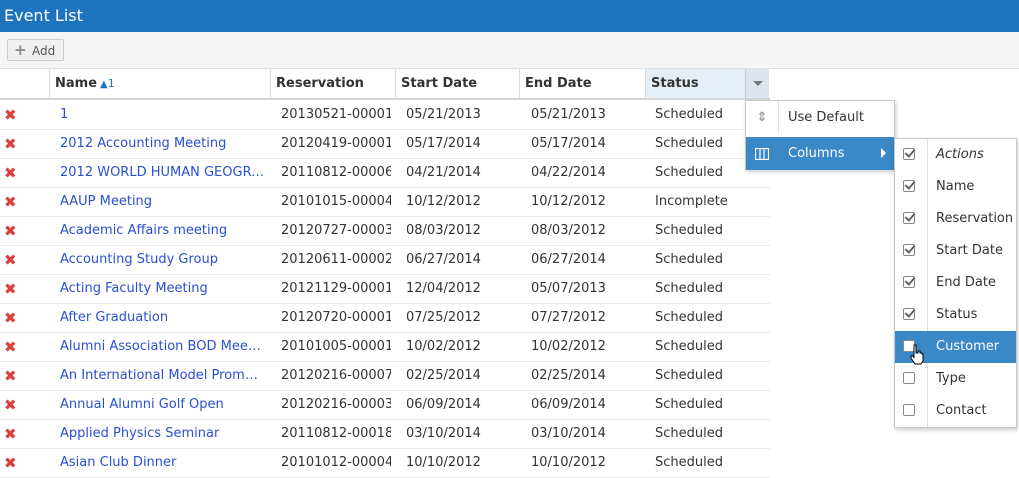 The width and height of the screenshot is (1019, 478). What do you see at coordinates (691, 201) in the screenshot?
I see `status-cell: Incomplete` at bounding box center [691, 201].